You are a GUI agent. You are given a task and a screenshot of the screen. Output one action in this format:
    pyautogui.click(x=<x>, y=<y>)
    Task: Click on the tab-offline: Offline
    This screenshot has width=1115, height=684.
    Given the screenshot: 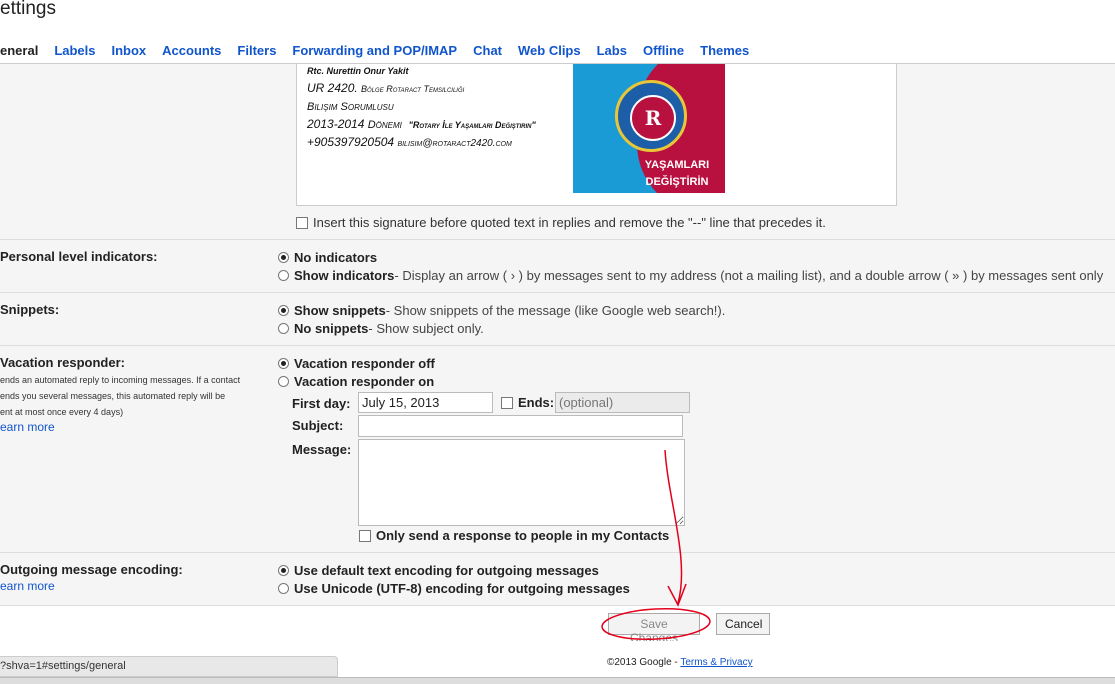 What is the action you would take?
    pyautogui.click(x=663, y=53)
    